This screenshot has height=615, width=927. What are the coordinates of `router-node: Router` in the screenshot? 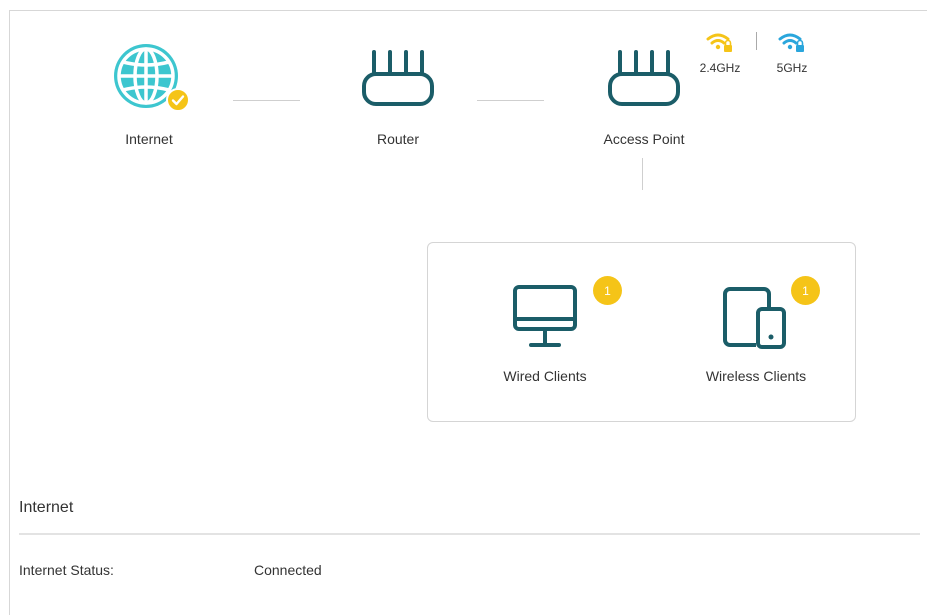 It's located at (398, 99).